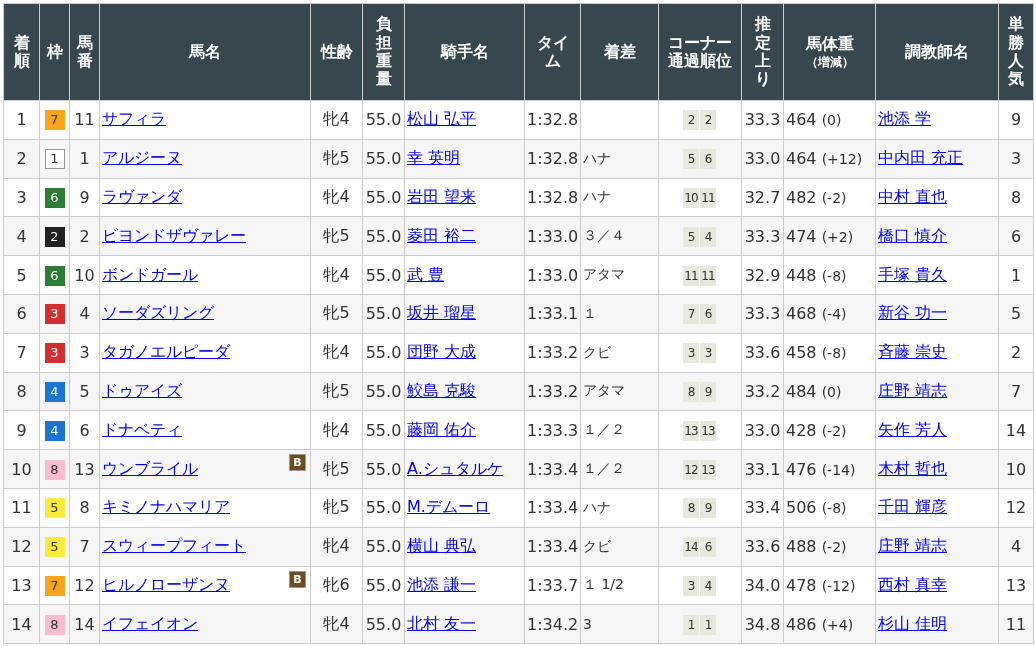 Image resolution: width=1036 pixels, height=647 pixels. What do you see at coordinates (84, 52) in the screenshot?
I see `column-header: 馬番` at bounding box center [84, 52].